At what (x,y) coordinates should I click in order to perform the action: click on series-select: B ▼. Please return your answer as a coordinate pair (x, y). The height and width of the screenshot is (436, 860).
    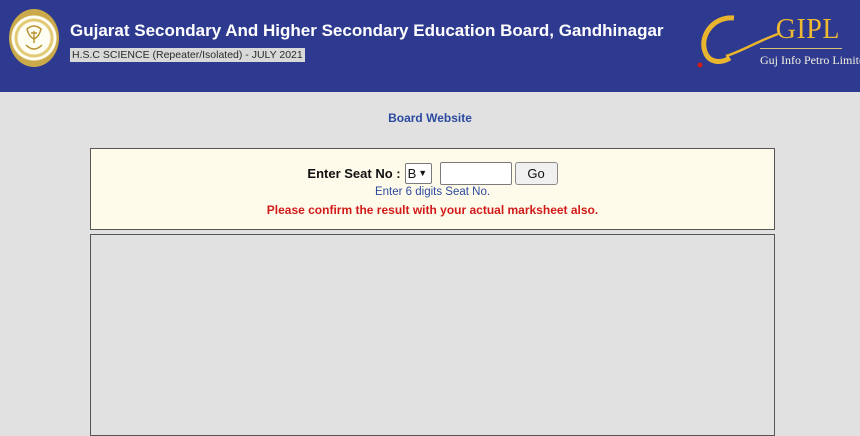
    Looking at the image, I should click on (418, 173).